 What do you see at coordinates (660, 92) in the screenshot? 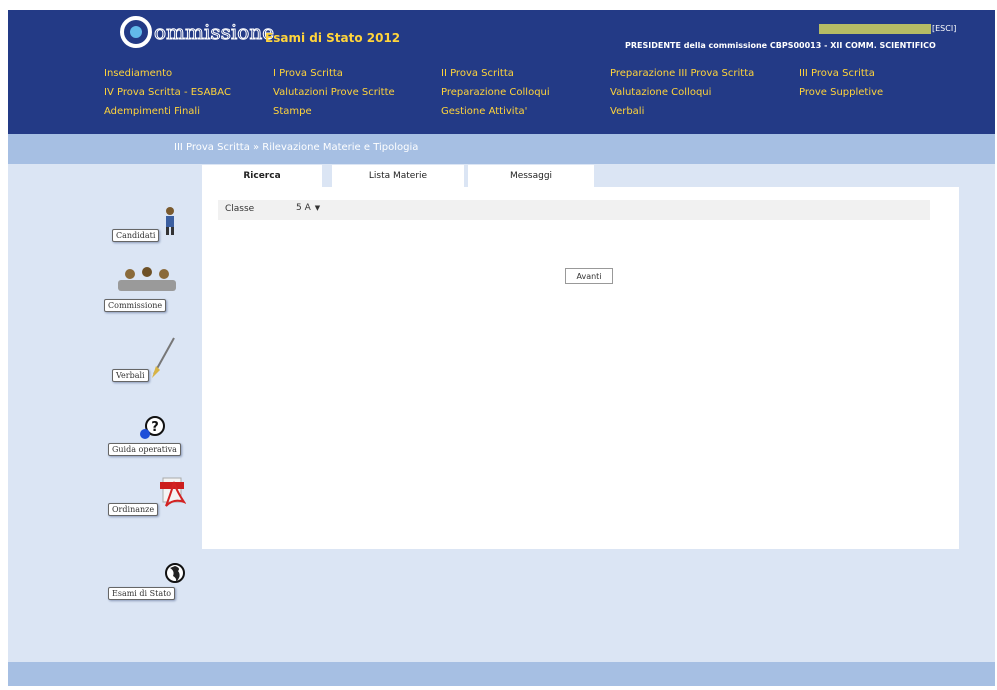
I see `menu-valutazione-colloqui: Valutazione Colloqui` at bounding box center [660, 92].